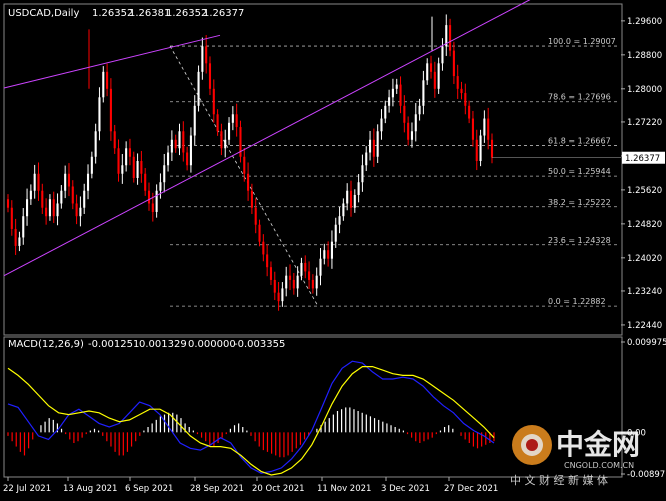 The height and width of the screenshot is (501, 666). I want to click on price-axis-label: 1.22440, so click(644, 326).